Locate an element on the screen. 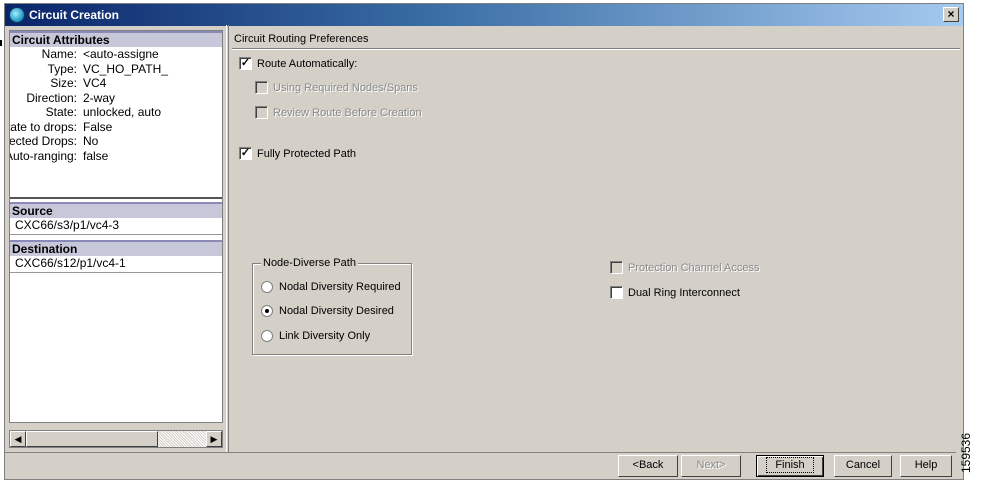 This screenshot has width=981, height=483. checkbox-label: Fully Protected Path is located at coordinates (307, 153).